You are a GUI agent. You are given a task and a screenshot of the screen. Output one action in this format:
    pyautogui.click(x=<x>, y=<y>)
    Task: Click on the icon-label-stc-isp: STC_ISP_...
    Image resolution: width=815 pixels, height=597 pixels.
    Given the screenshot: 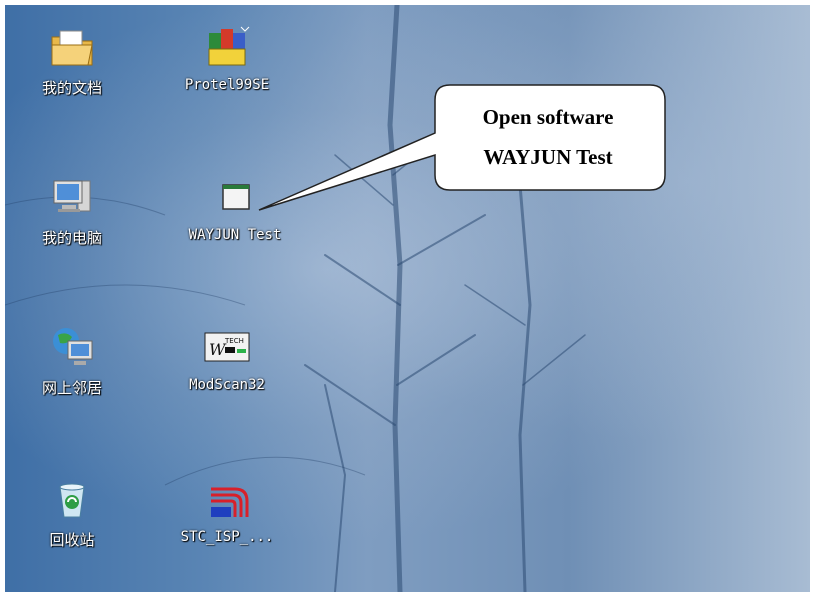 What is the action you would take?
    pyautogui.click(x=227, y=537)
    